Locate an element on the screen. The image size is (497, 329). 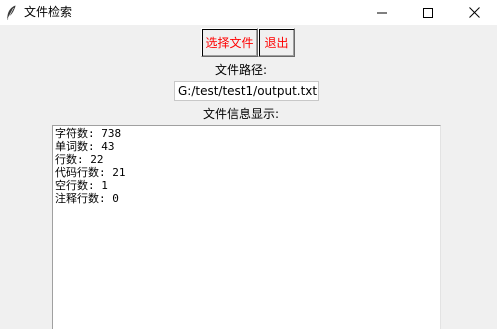
minimize-icon is located at coordinates (382, 12).